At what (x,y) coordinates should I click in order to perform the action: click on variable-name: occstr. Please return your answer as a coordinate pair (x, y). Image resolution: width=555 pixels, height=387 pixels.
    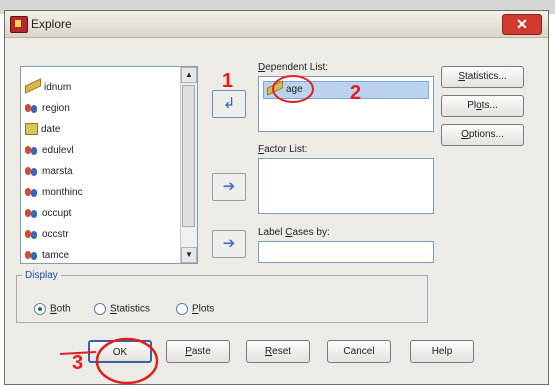
    Looking at the image, I should click on (55, 234).